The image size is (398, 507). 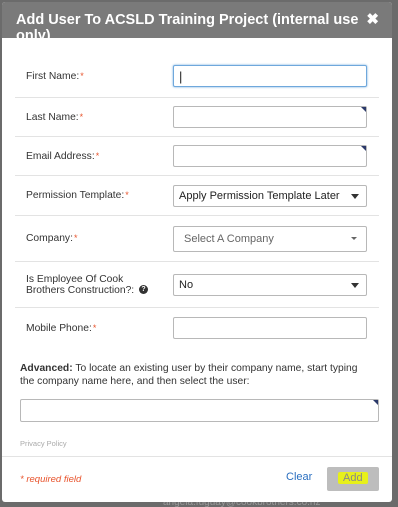 What do you see at coordinates (75, 195) in the screenshot?
I see `permission-template-label: Permission Template:` at bounding box center [75, 195].